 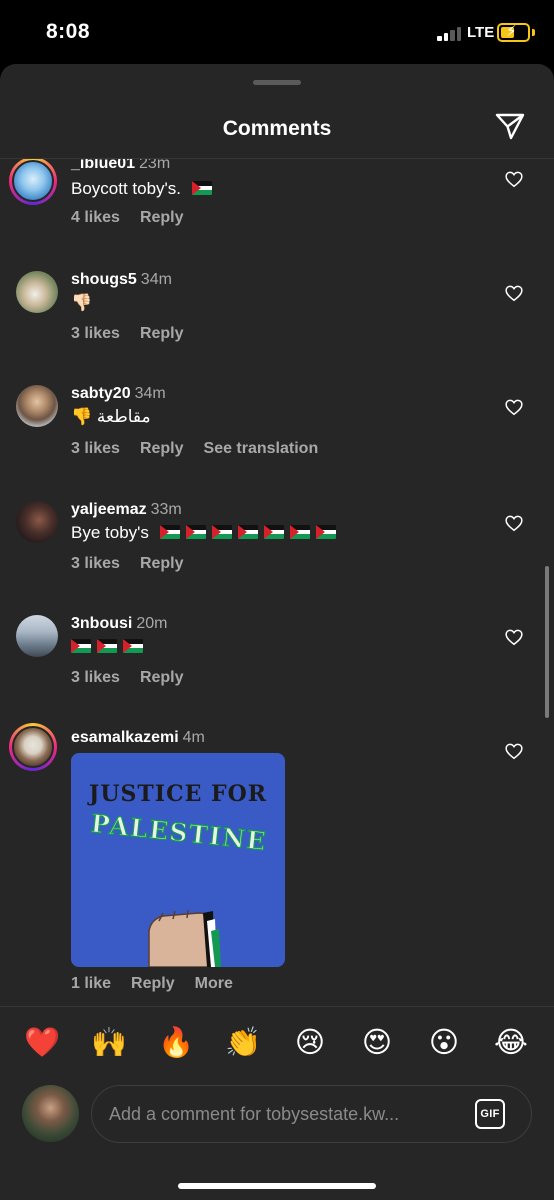 I want to click on comment-actions: 3 likes Reply See translation, so click(x=204, y=449).